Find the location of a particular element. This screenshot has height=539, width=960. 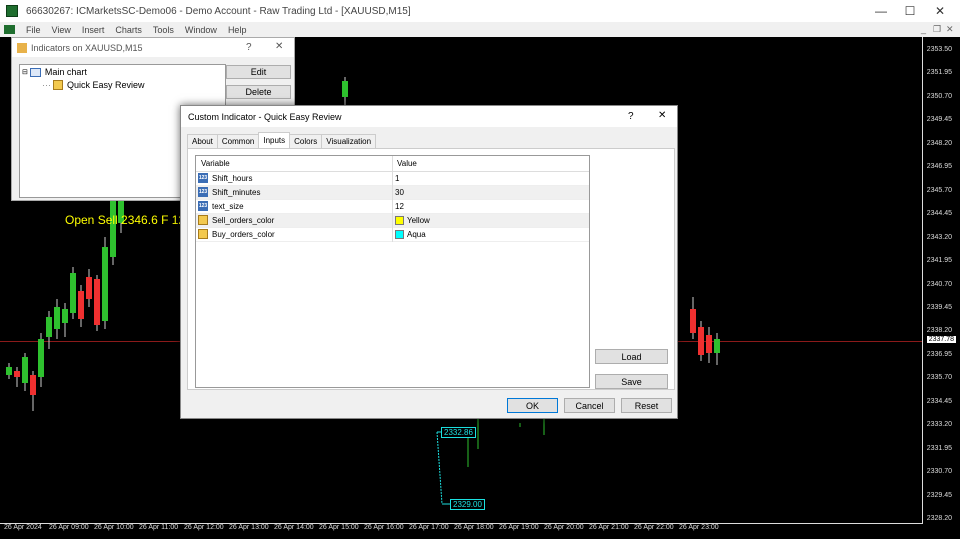

menu-window: Window is located at coordinates (201, 30).